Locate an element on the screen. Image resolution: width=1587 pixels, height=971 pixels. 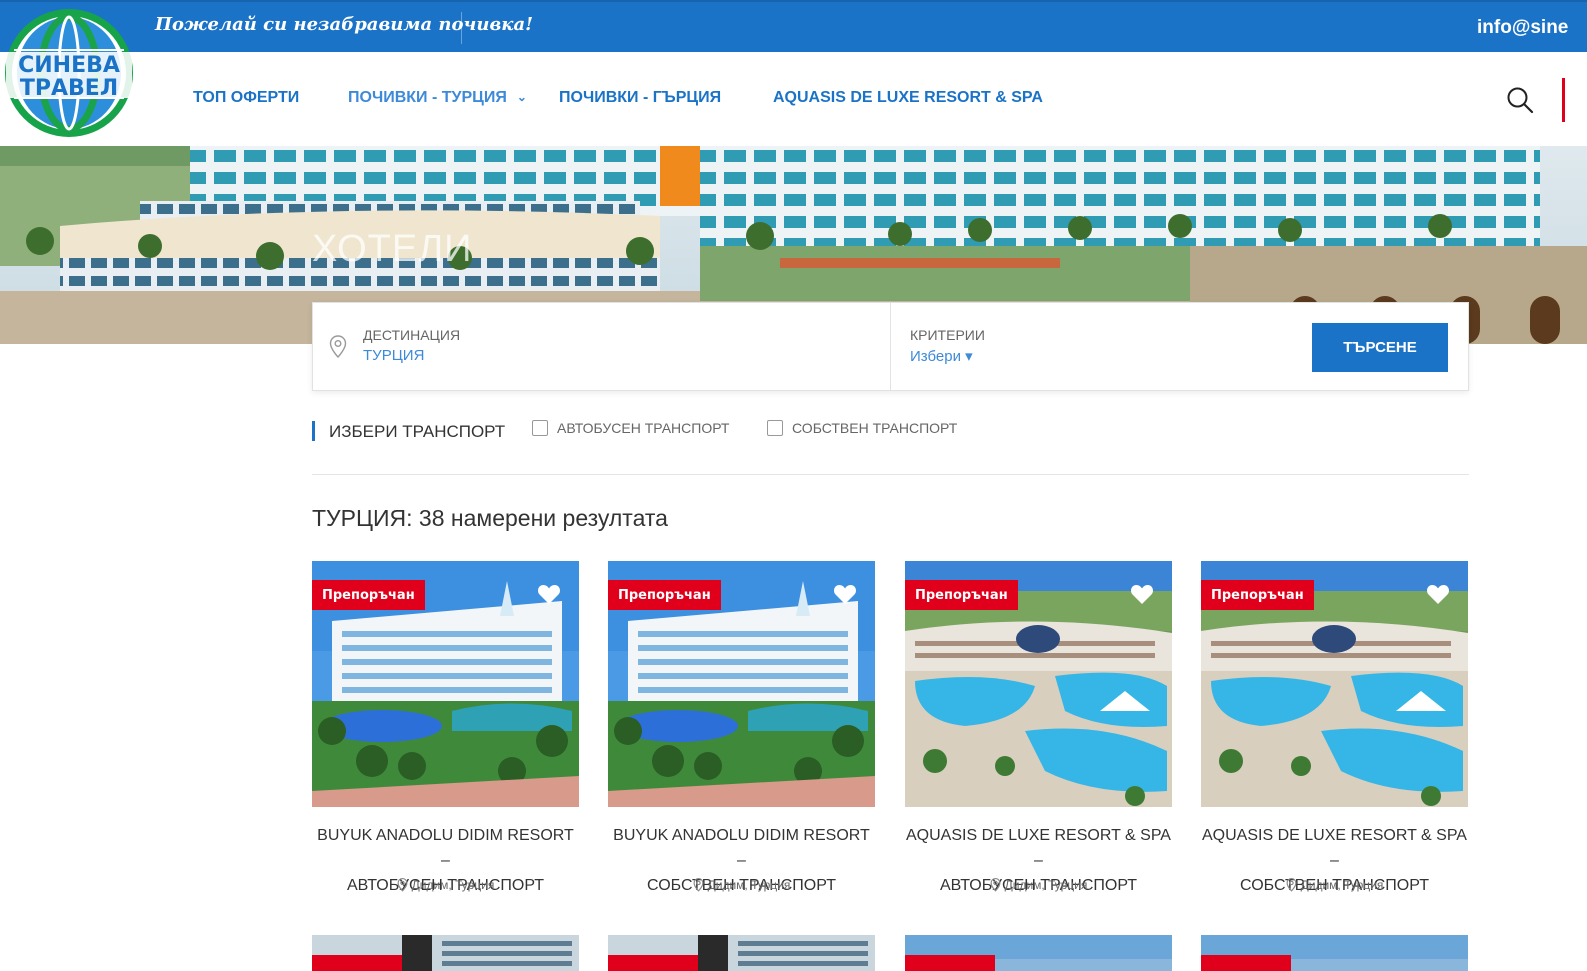
search-divider is located at coordinates (890, 346).